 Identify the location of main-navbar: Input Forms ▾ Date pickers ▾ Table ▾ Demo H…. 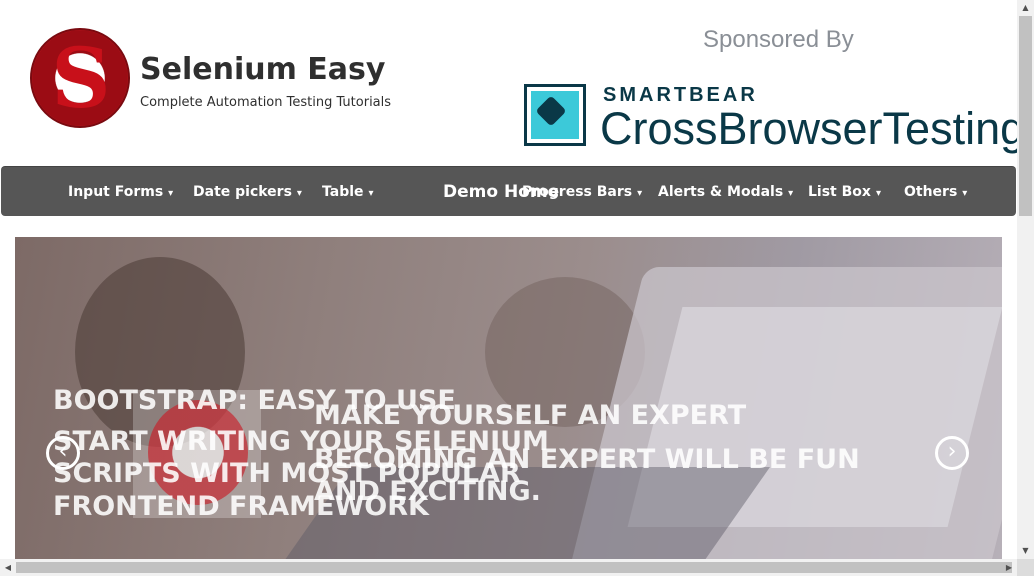
(508, 191).